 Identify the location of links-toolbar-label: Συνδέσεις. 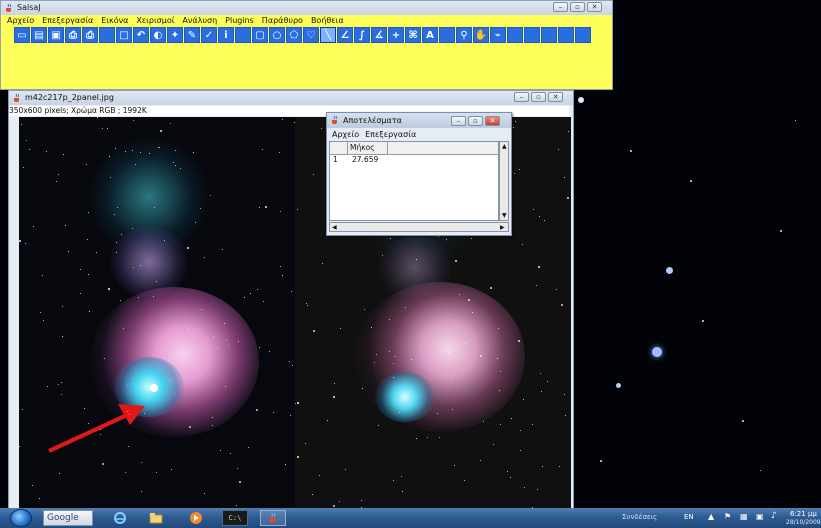
(639, 517).